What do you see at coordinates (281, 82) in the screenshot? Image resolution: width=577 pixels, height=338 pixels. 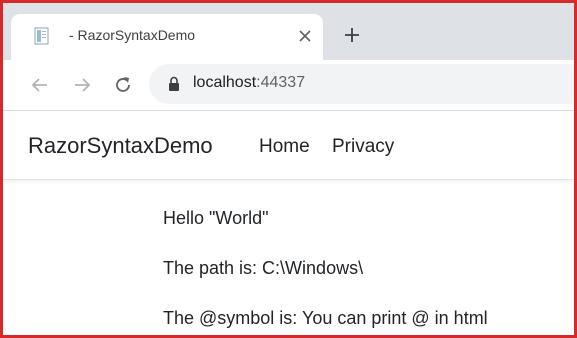 I see `url-port: :44337` at bounding box center [281, 82].